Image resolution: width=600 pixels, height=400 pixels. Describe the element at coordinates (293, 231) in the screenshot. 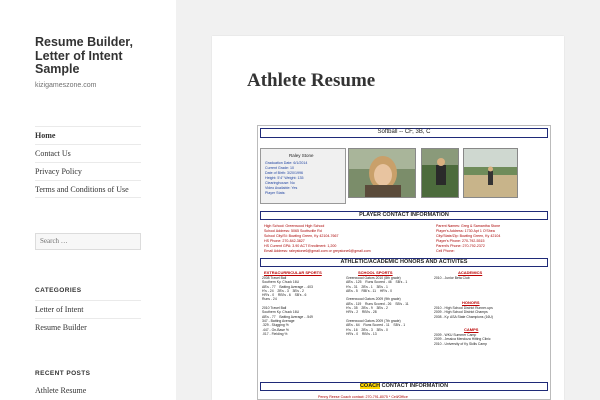

I see `contact-left-row: School Address: 5065 Scottsville Rd` at that location.